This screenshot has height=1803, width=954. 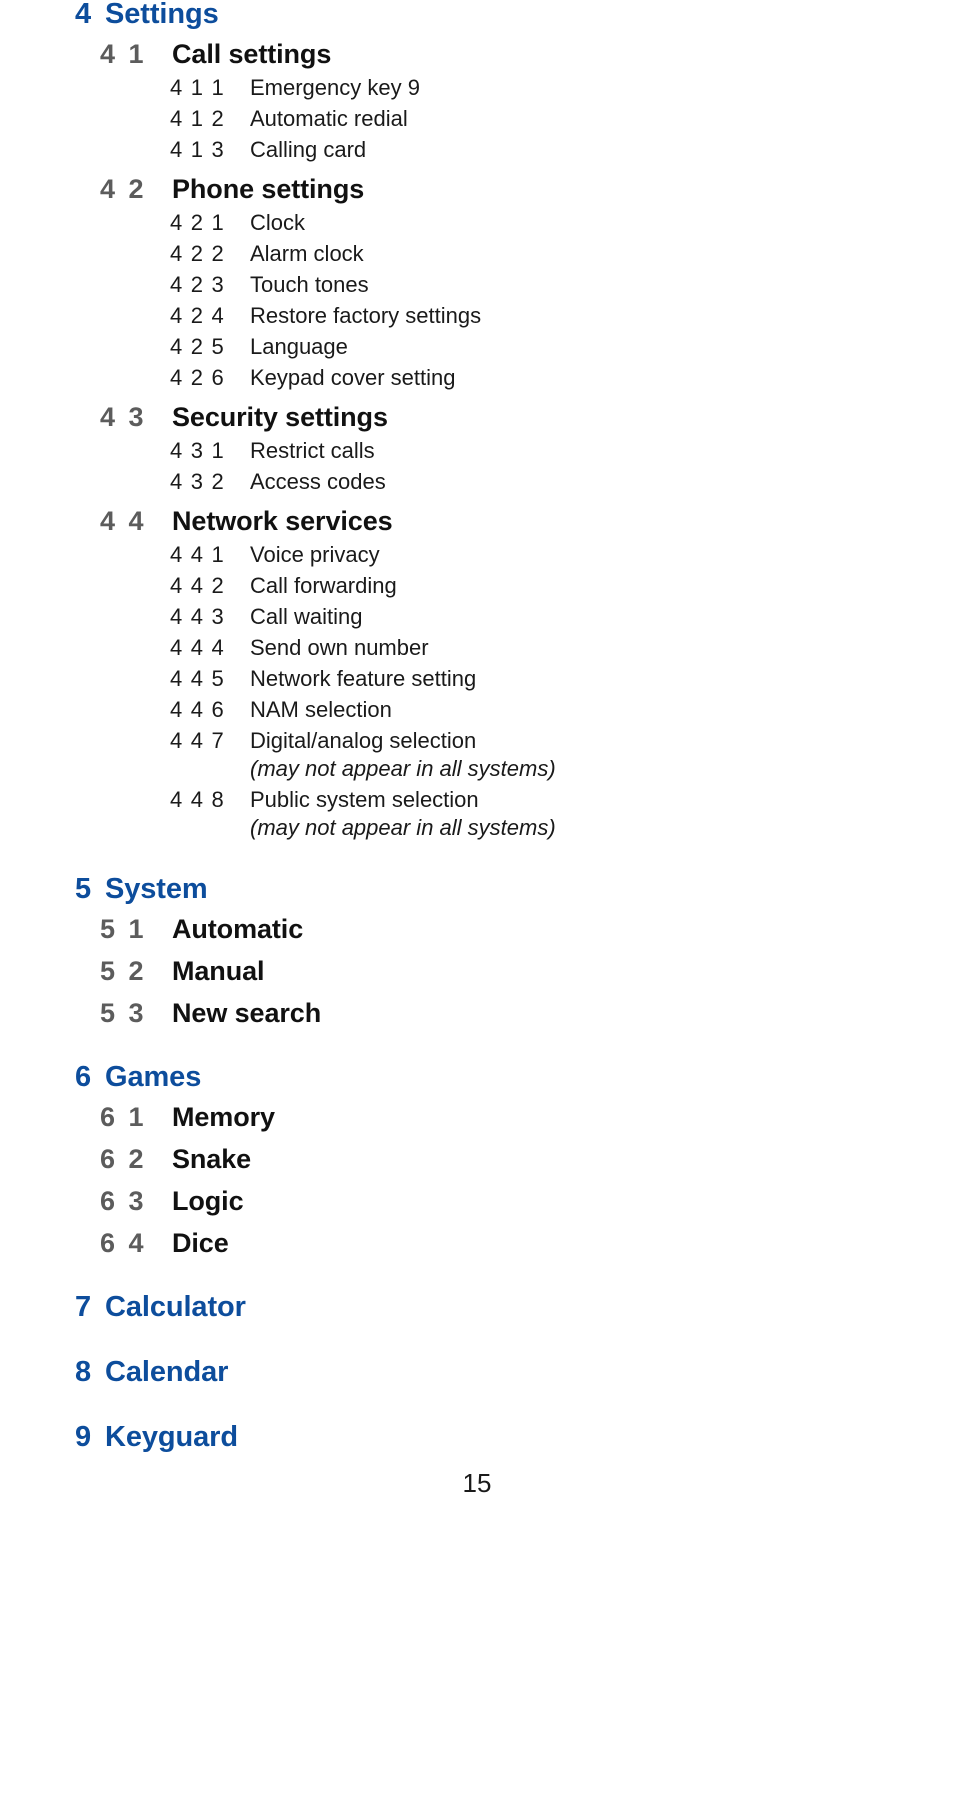 What do you see at coordinates (197, 149) in the screenshot?
I see `item-number: 4 1 3` at bounding box center [197, 149].